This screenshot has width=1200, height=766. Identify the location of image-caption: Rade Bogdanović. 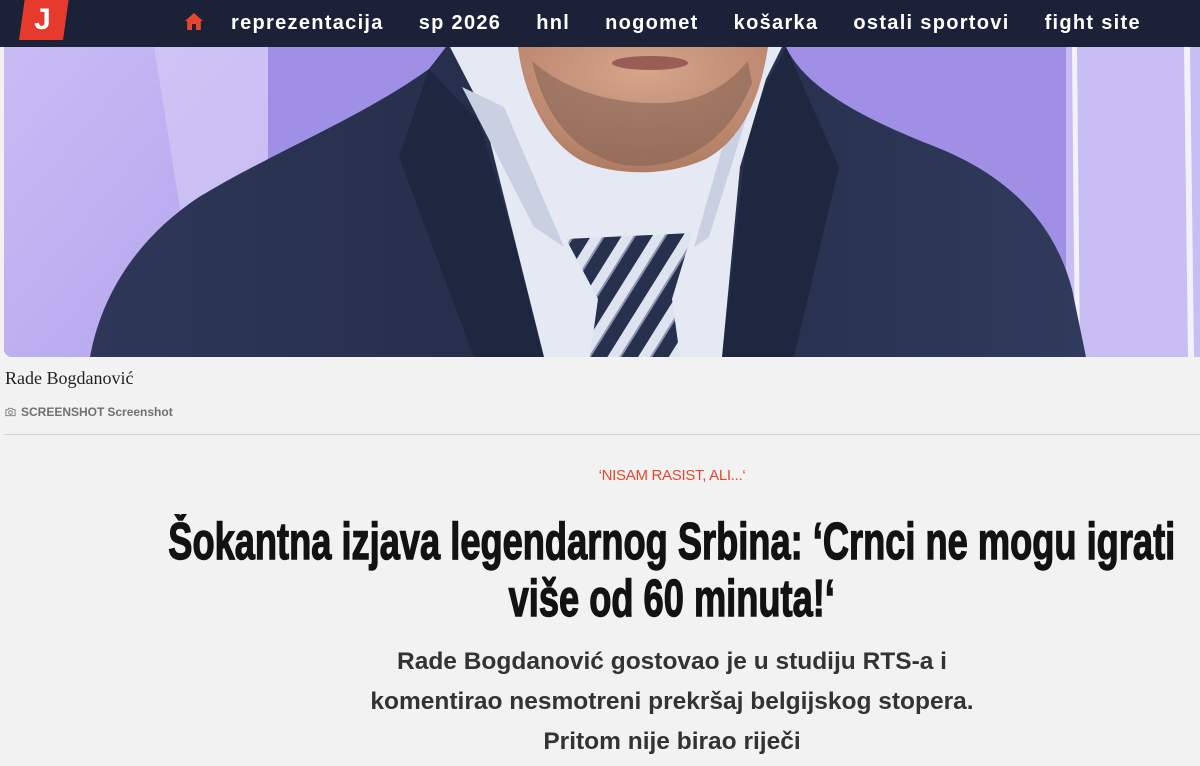
(69, 378).